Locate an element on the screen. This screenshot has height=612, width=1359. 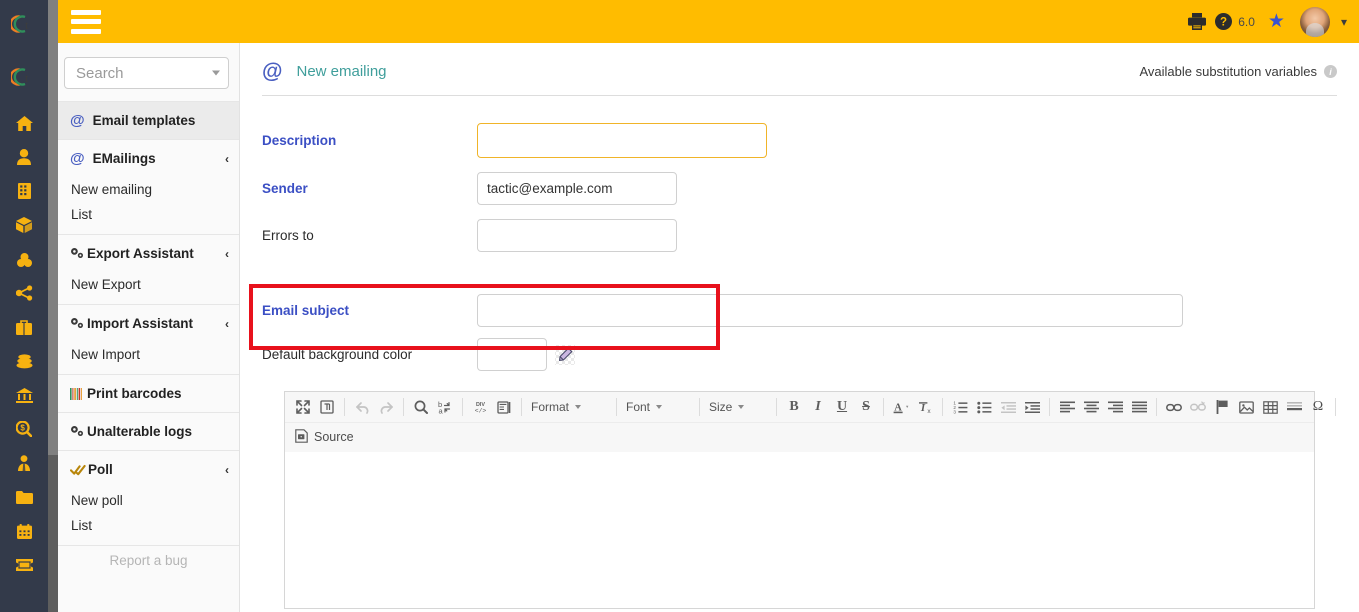
menu-icon is located at coordinates (86, 21).